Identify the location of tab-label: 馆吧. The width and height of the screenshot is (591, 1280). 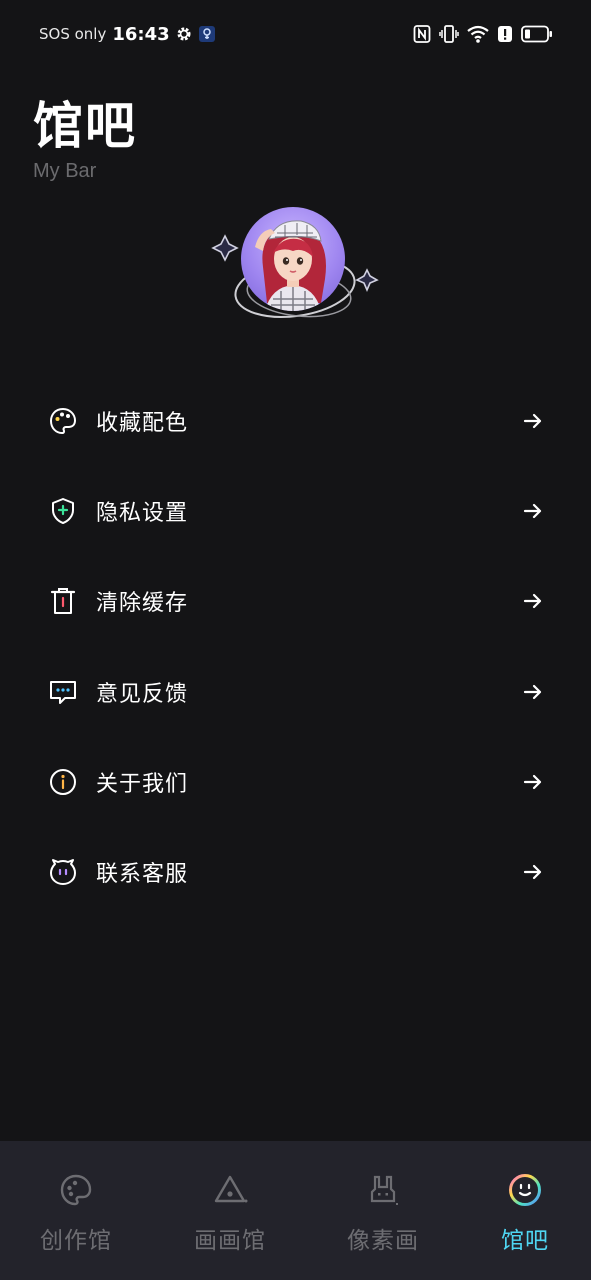
(525, 1241).